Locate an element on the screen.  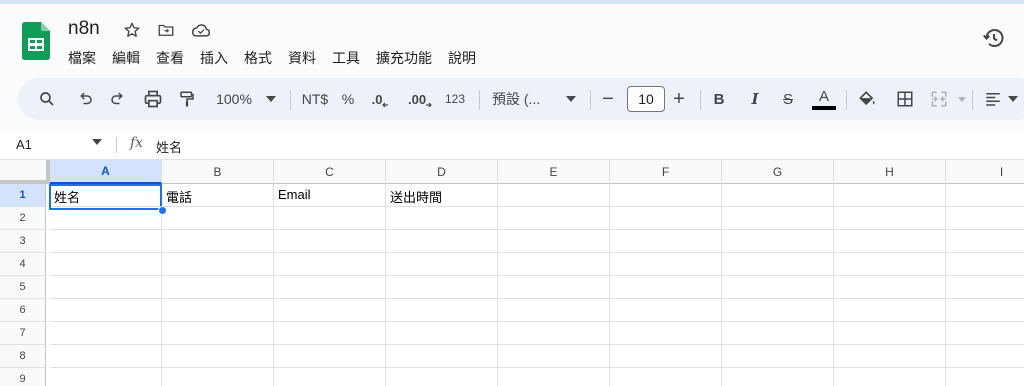
cell-f2 is located at coordinates (666, 218).